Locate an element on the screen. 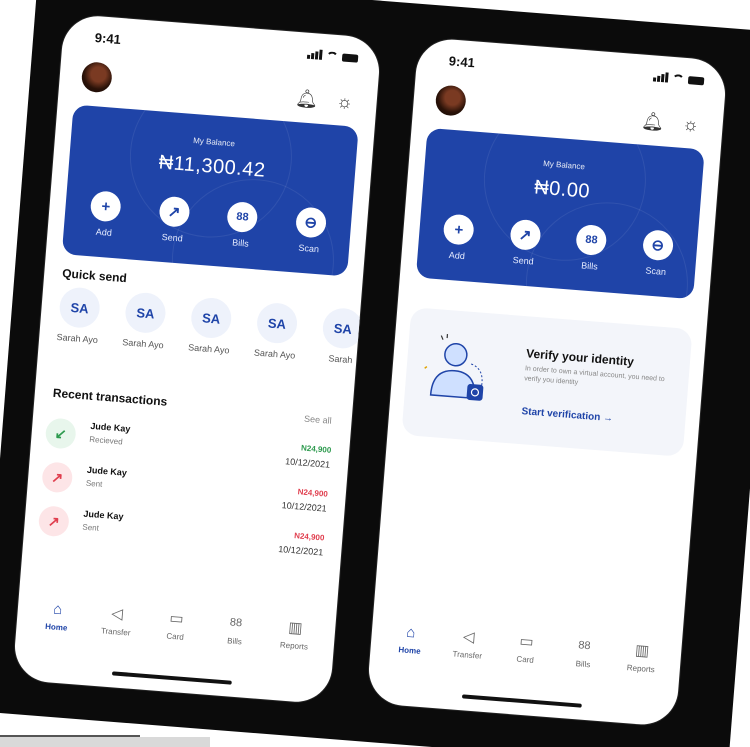 Image resolution: width=750 pixels, height=747 pixels. arrow-down-left-icon: ↙ is located at coordinates (60, 433).